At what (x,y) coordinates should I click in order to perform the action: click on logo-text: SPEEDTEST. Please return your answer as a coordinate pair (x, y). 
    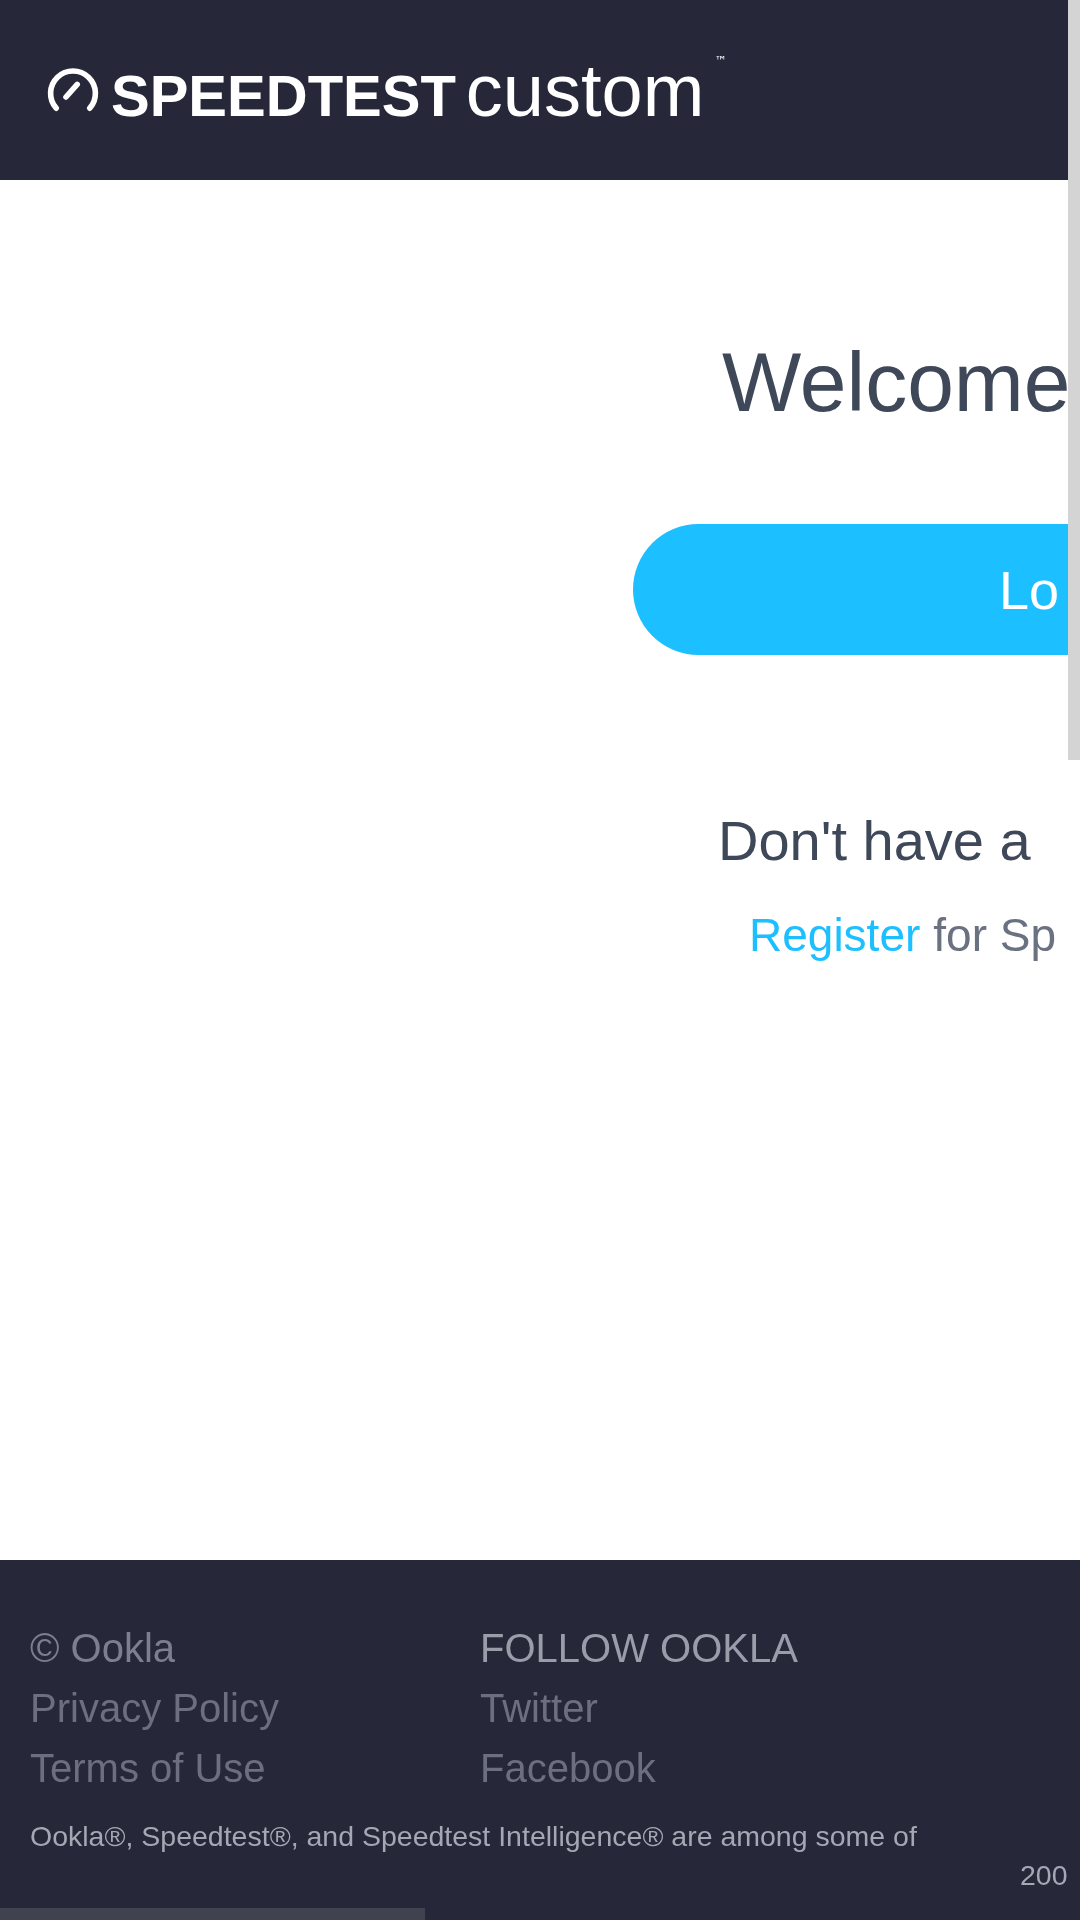
    Looking at the image, I should click on (283, 95).